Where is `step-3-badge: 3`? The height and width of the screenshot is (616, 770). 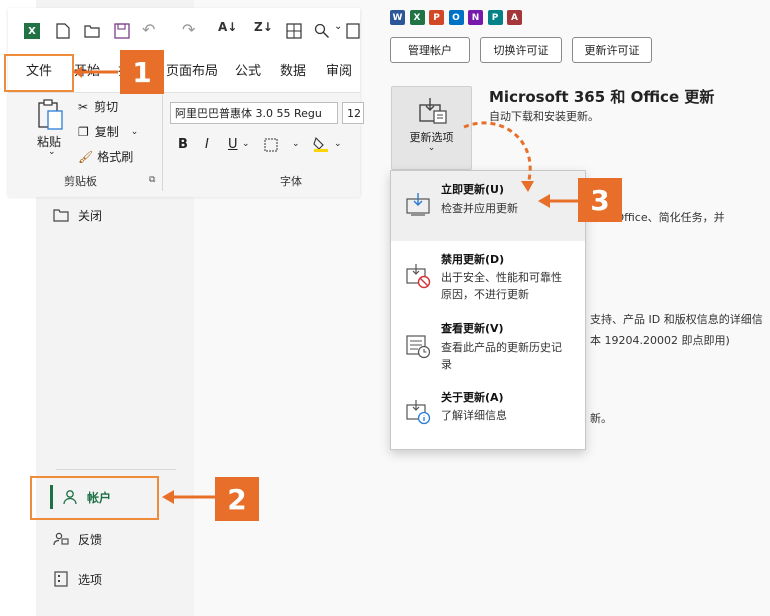
step-3-badge: 3 is located at coordinates (600, 200).